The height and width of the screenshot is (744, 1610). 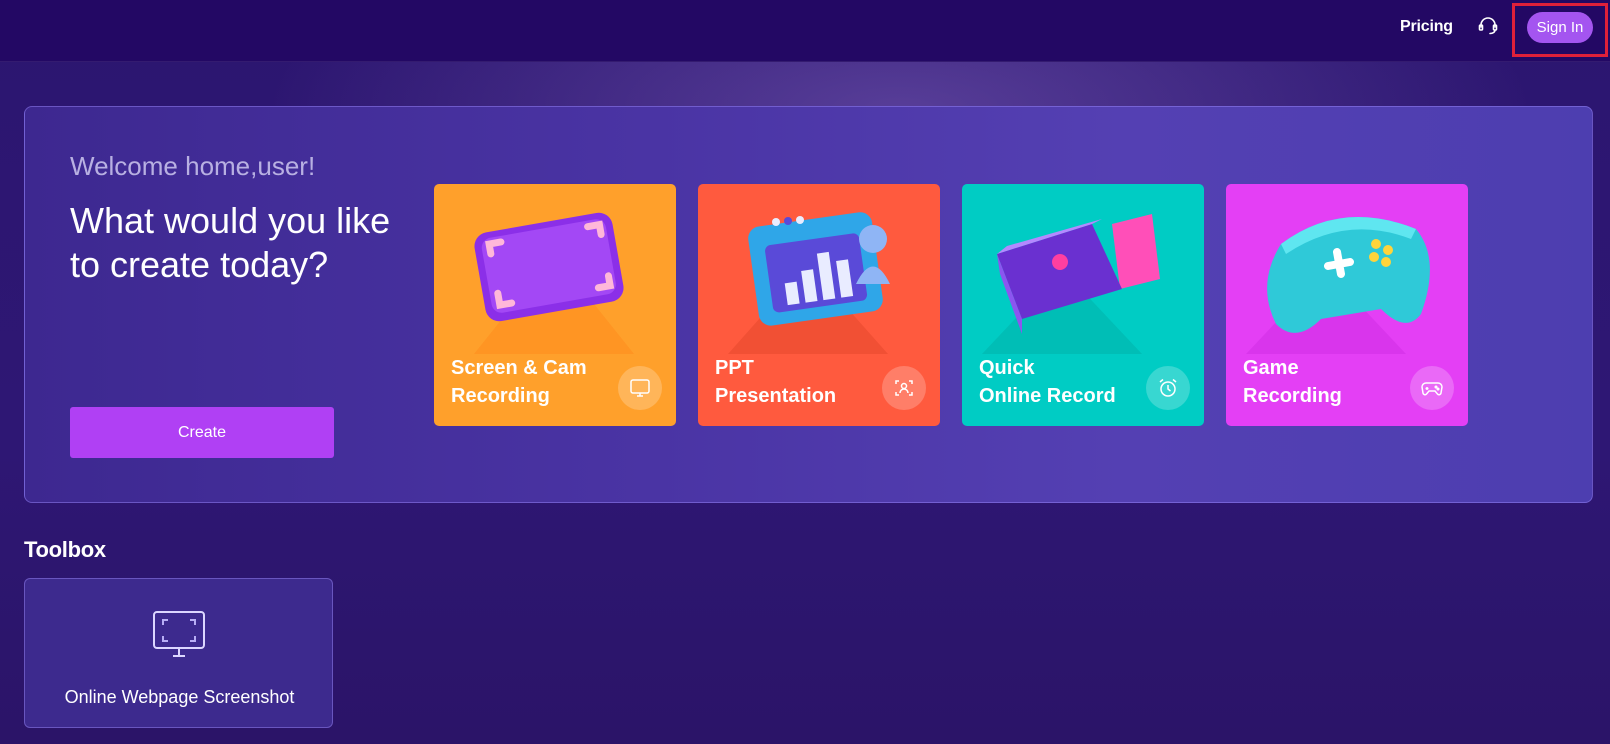 I want to click on screenshot-monitor-icon, so click(x=179, y=634).